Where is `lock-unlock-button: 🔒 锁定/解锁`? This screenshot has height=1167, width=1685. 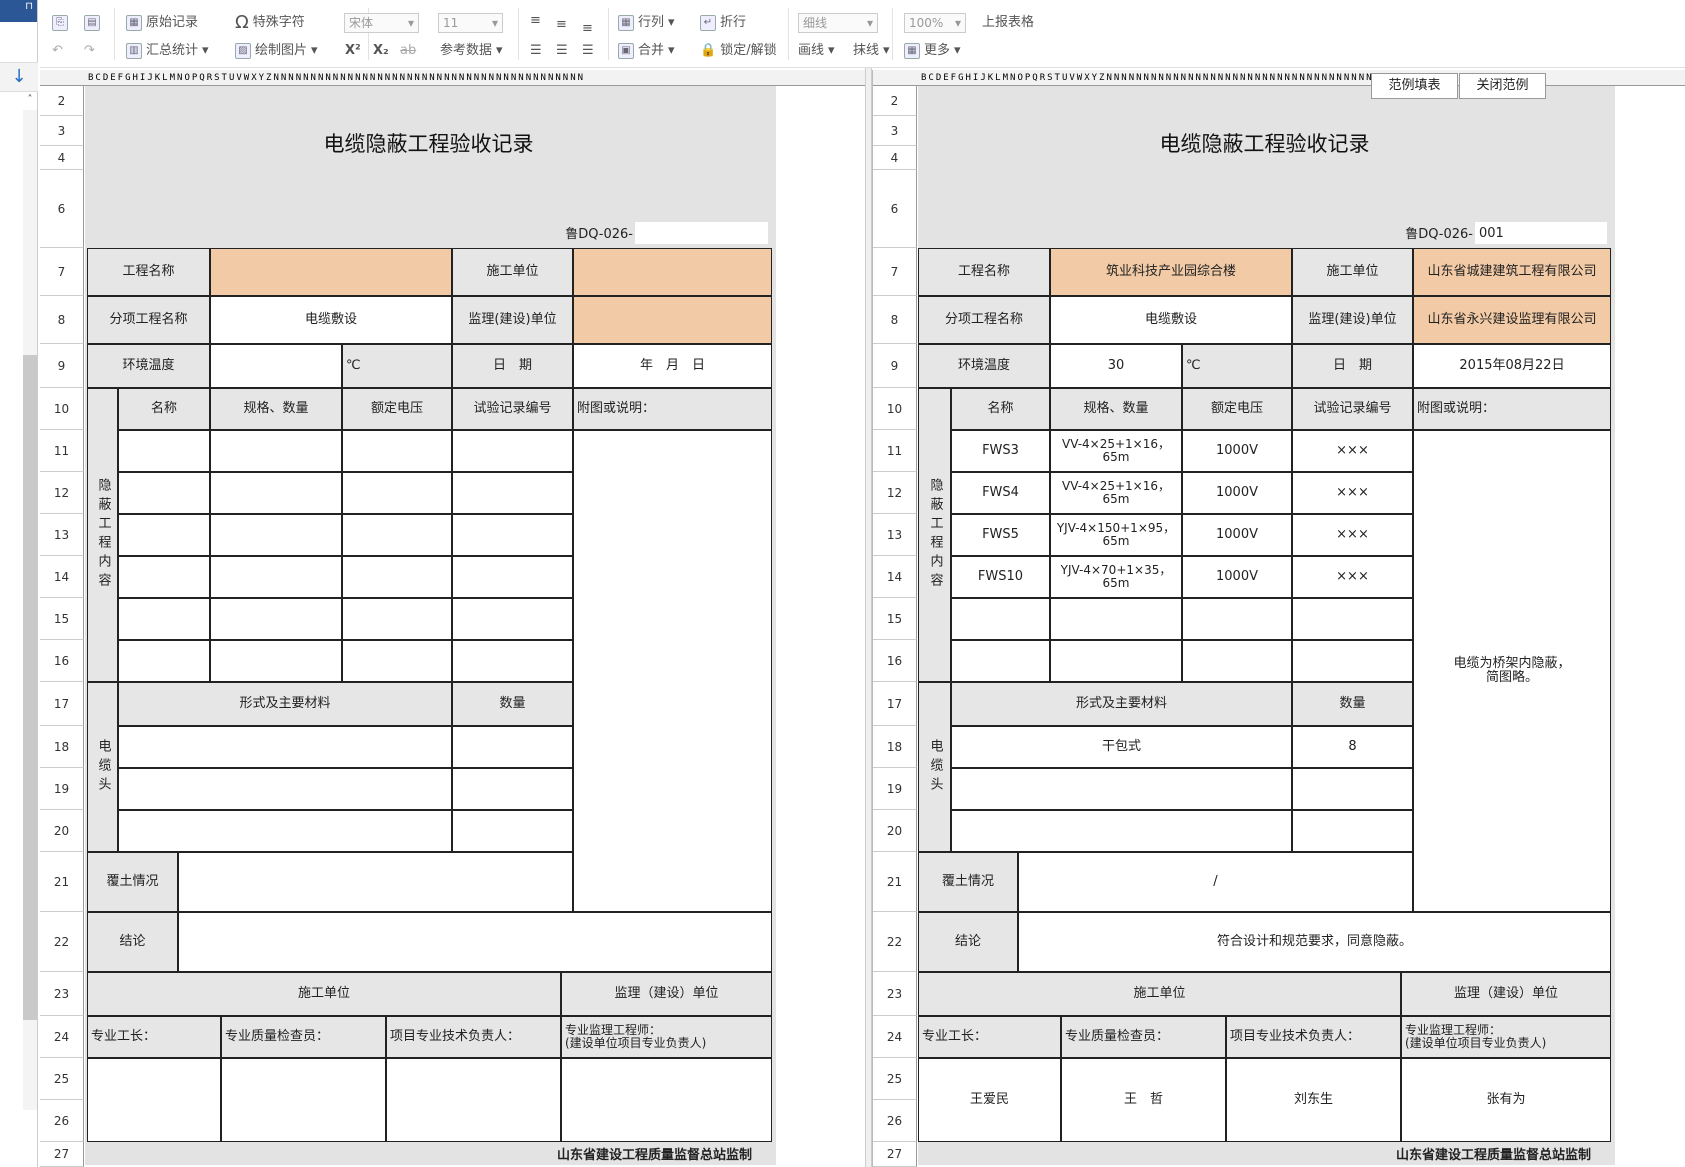 lock-unlock-button: 🔒 锁定/解锁 is located at coordinates (738, 51).